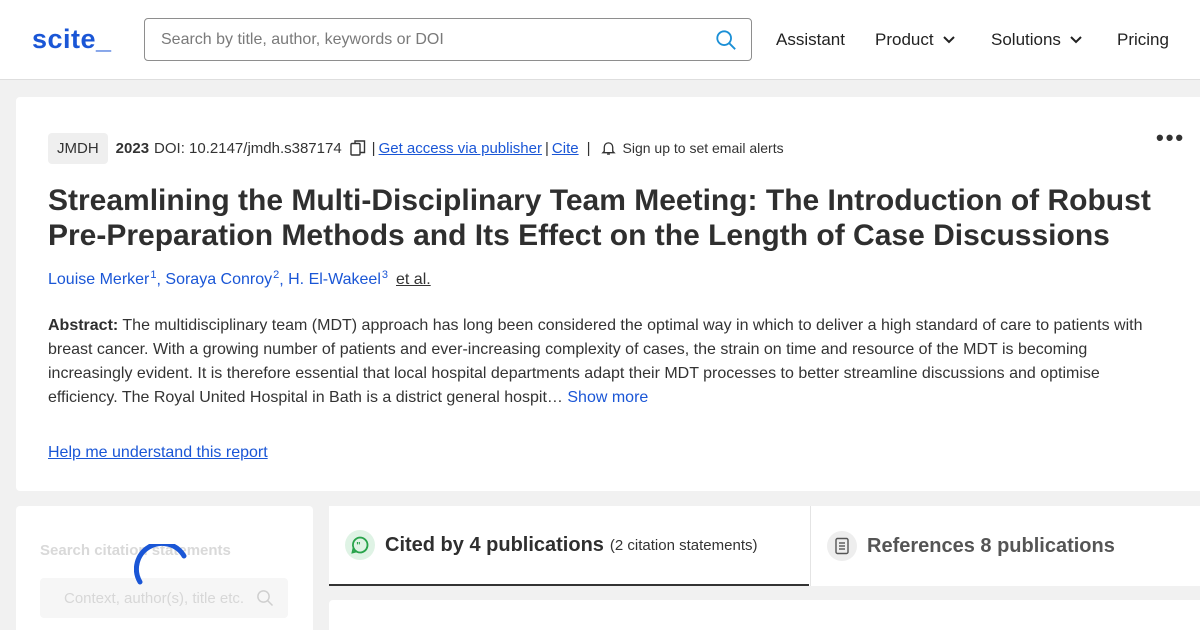  I want to click on citation-list-container, so click(764, 615).